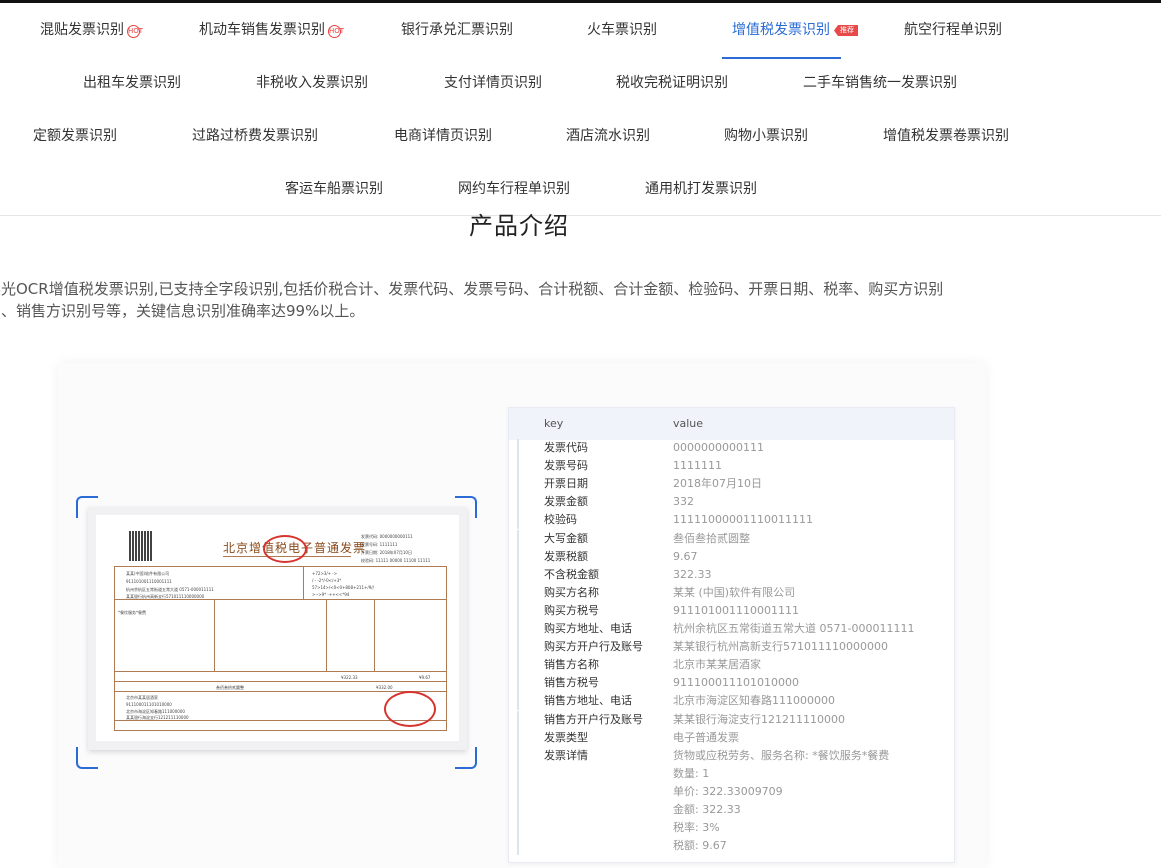 Image resolution: width=1161 pixels, height=868 pixels. What do you see at coordinates (608, 136) in the screenshot?
I see `nav-item-hotel-statement: 酒店流水识别` at bounding box center [608, 136].